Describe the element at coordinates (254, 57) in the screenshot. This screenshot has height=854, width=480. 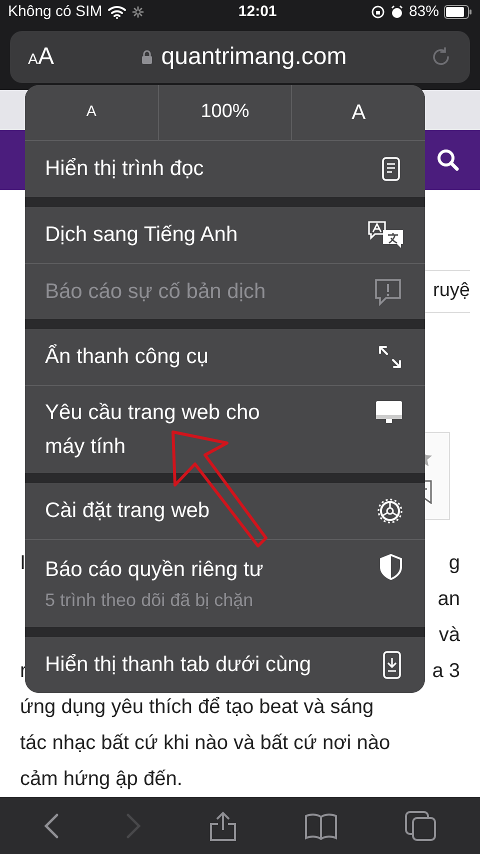
I see `url-text: quantrimang.com` at that location.